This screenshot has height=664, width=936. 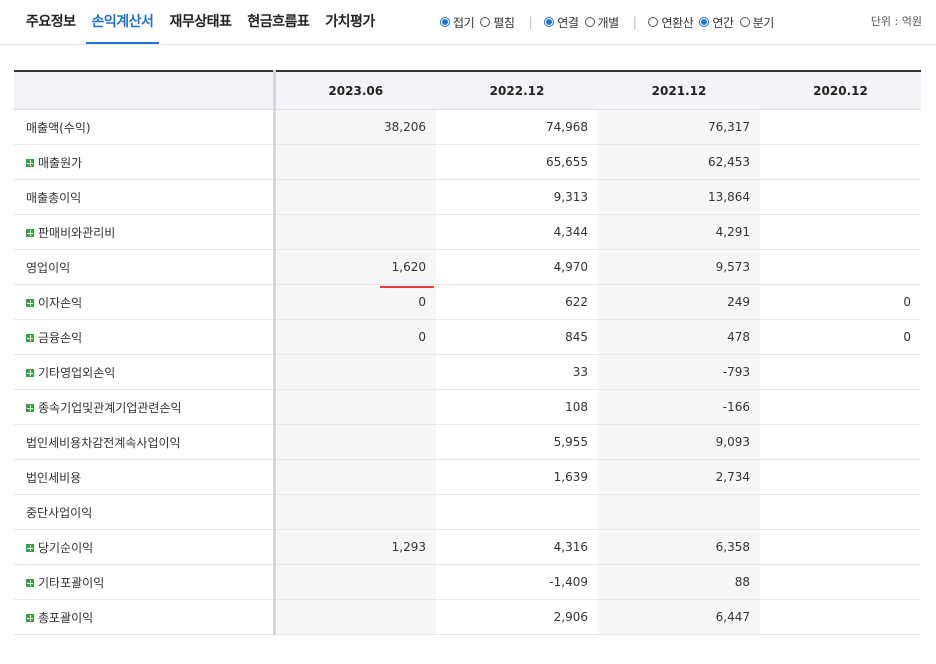 What do you see at coordinates (756, 22) in the screenshot?
I see `option-quarterly: 분기` at bounding box center [756, 22].